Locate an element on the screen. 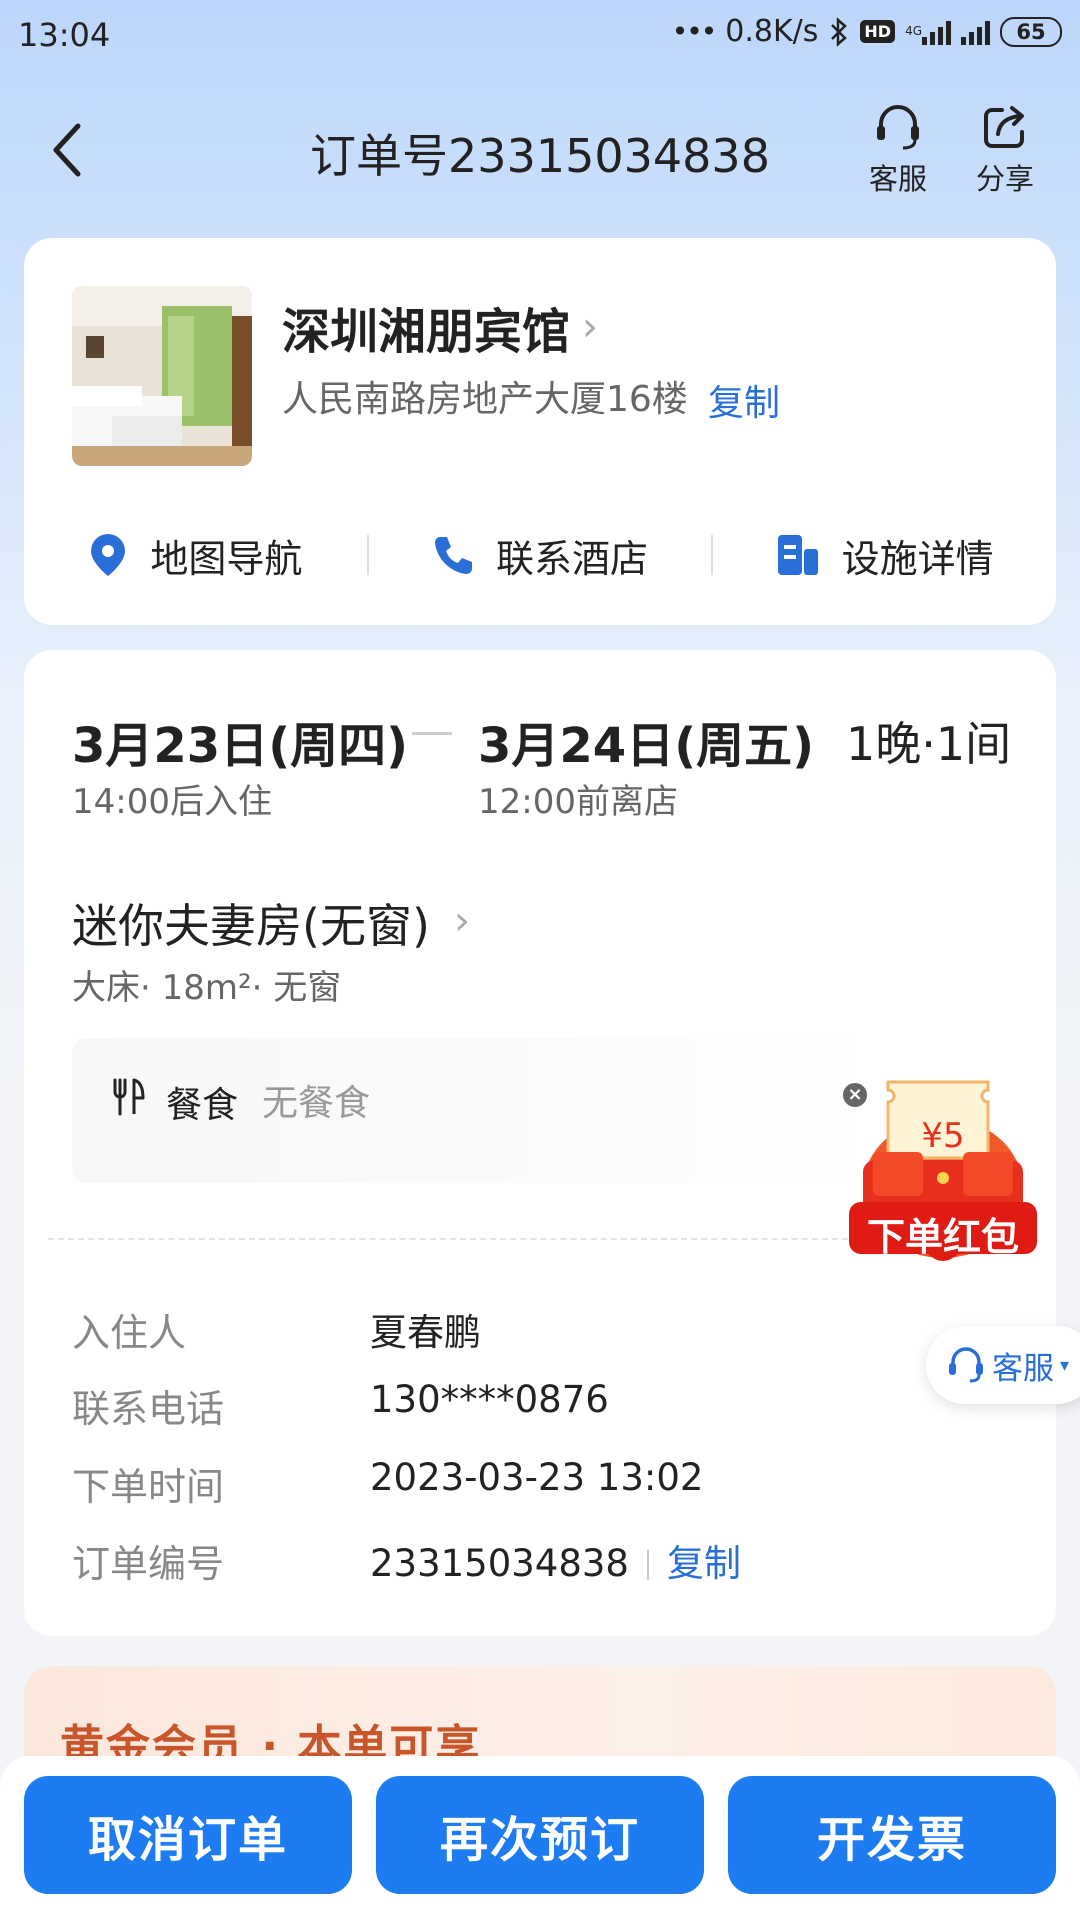 The height and width of the screenshot is (1920, 1080). customer-service-label: 客服 is located at coordinates (897, 179).